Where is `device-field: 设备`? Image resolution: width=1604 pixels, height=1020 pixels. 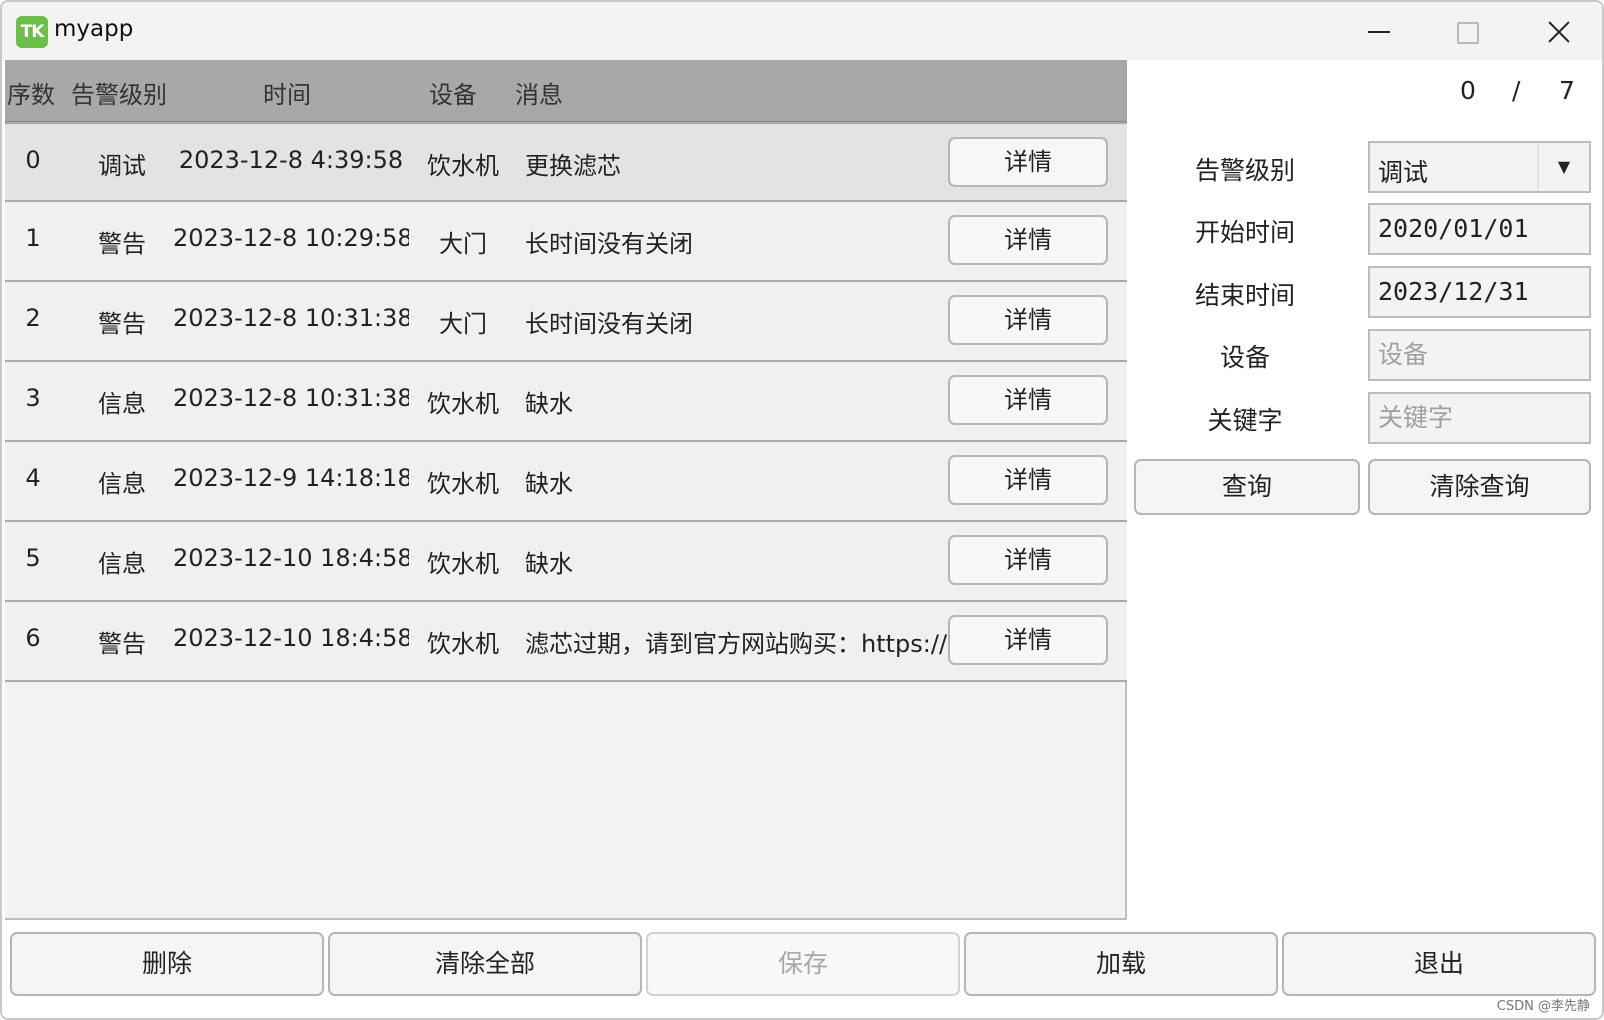
device-field: 设备 is located at coordinates (1479, 355).